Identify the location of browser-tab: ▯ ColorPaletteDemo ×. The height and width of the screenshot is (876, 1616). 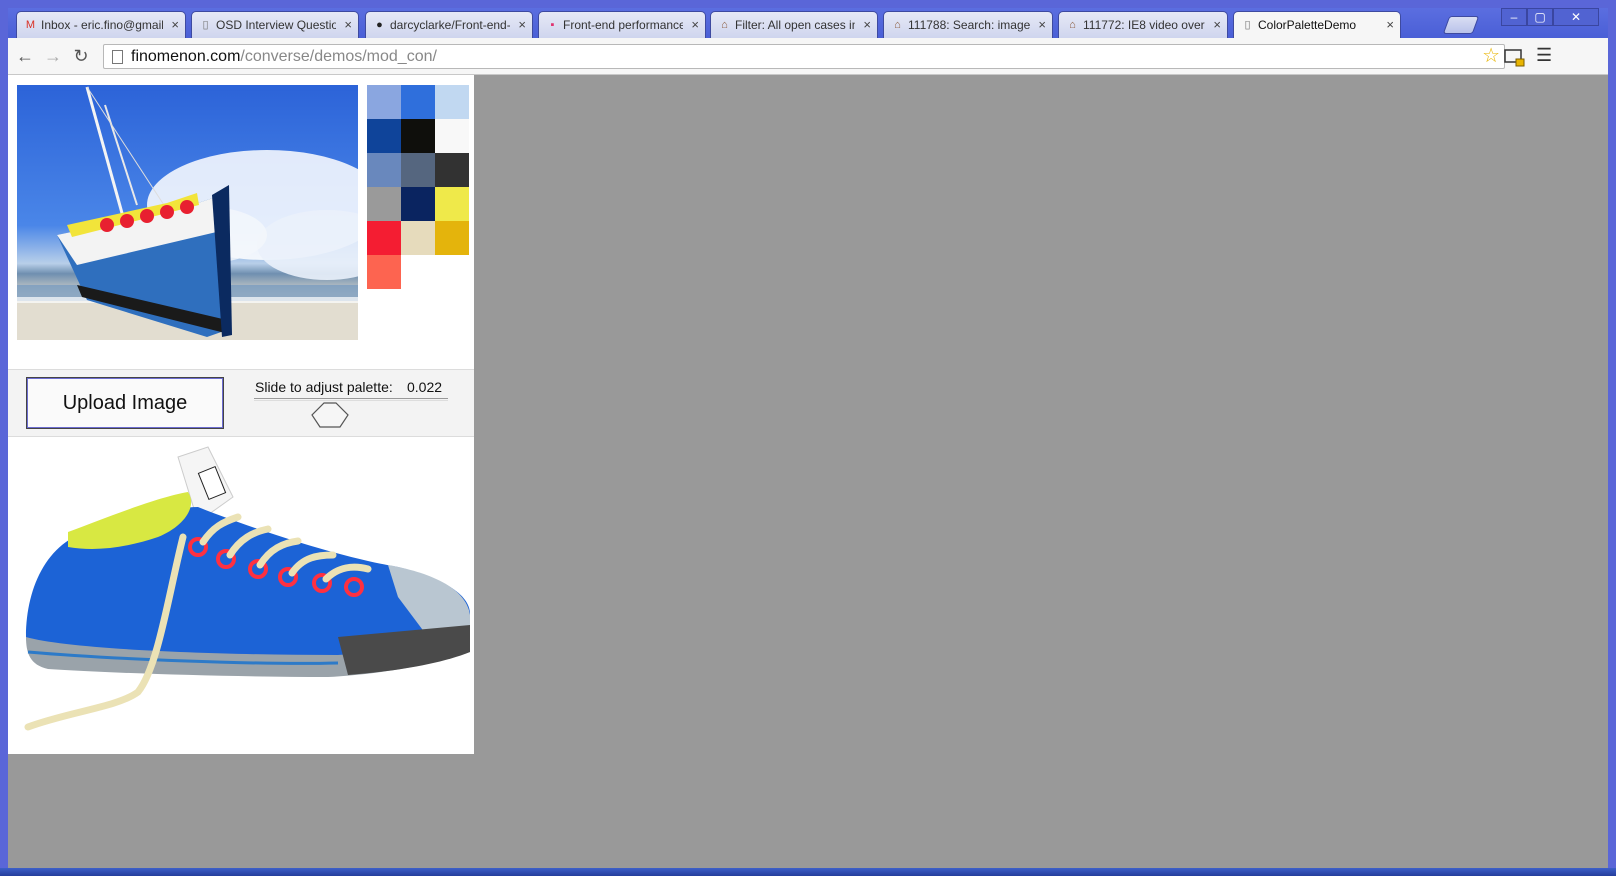
(1317, 24).